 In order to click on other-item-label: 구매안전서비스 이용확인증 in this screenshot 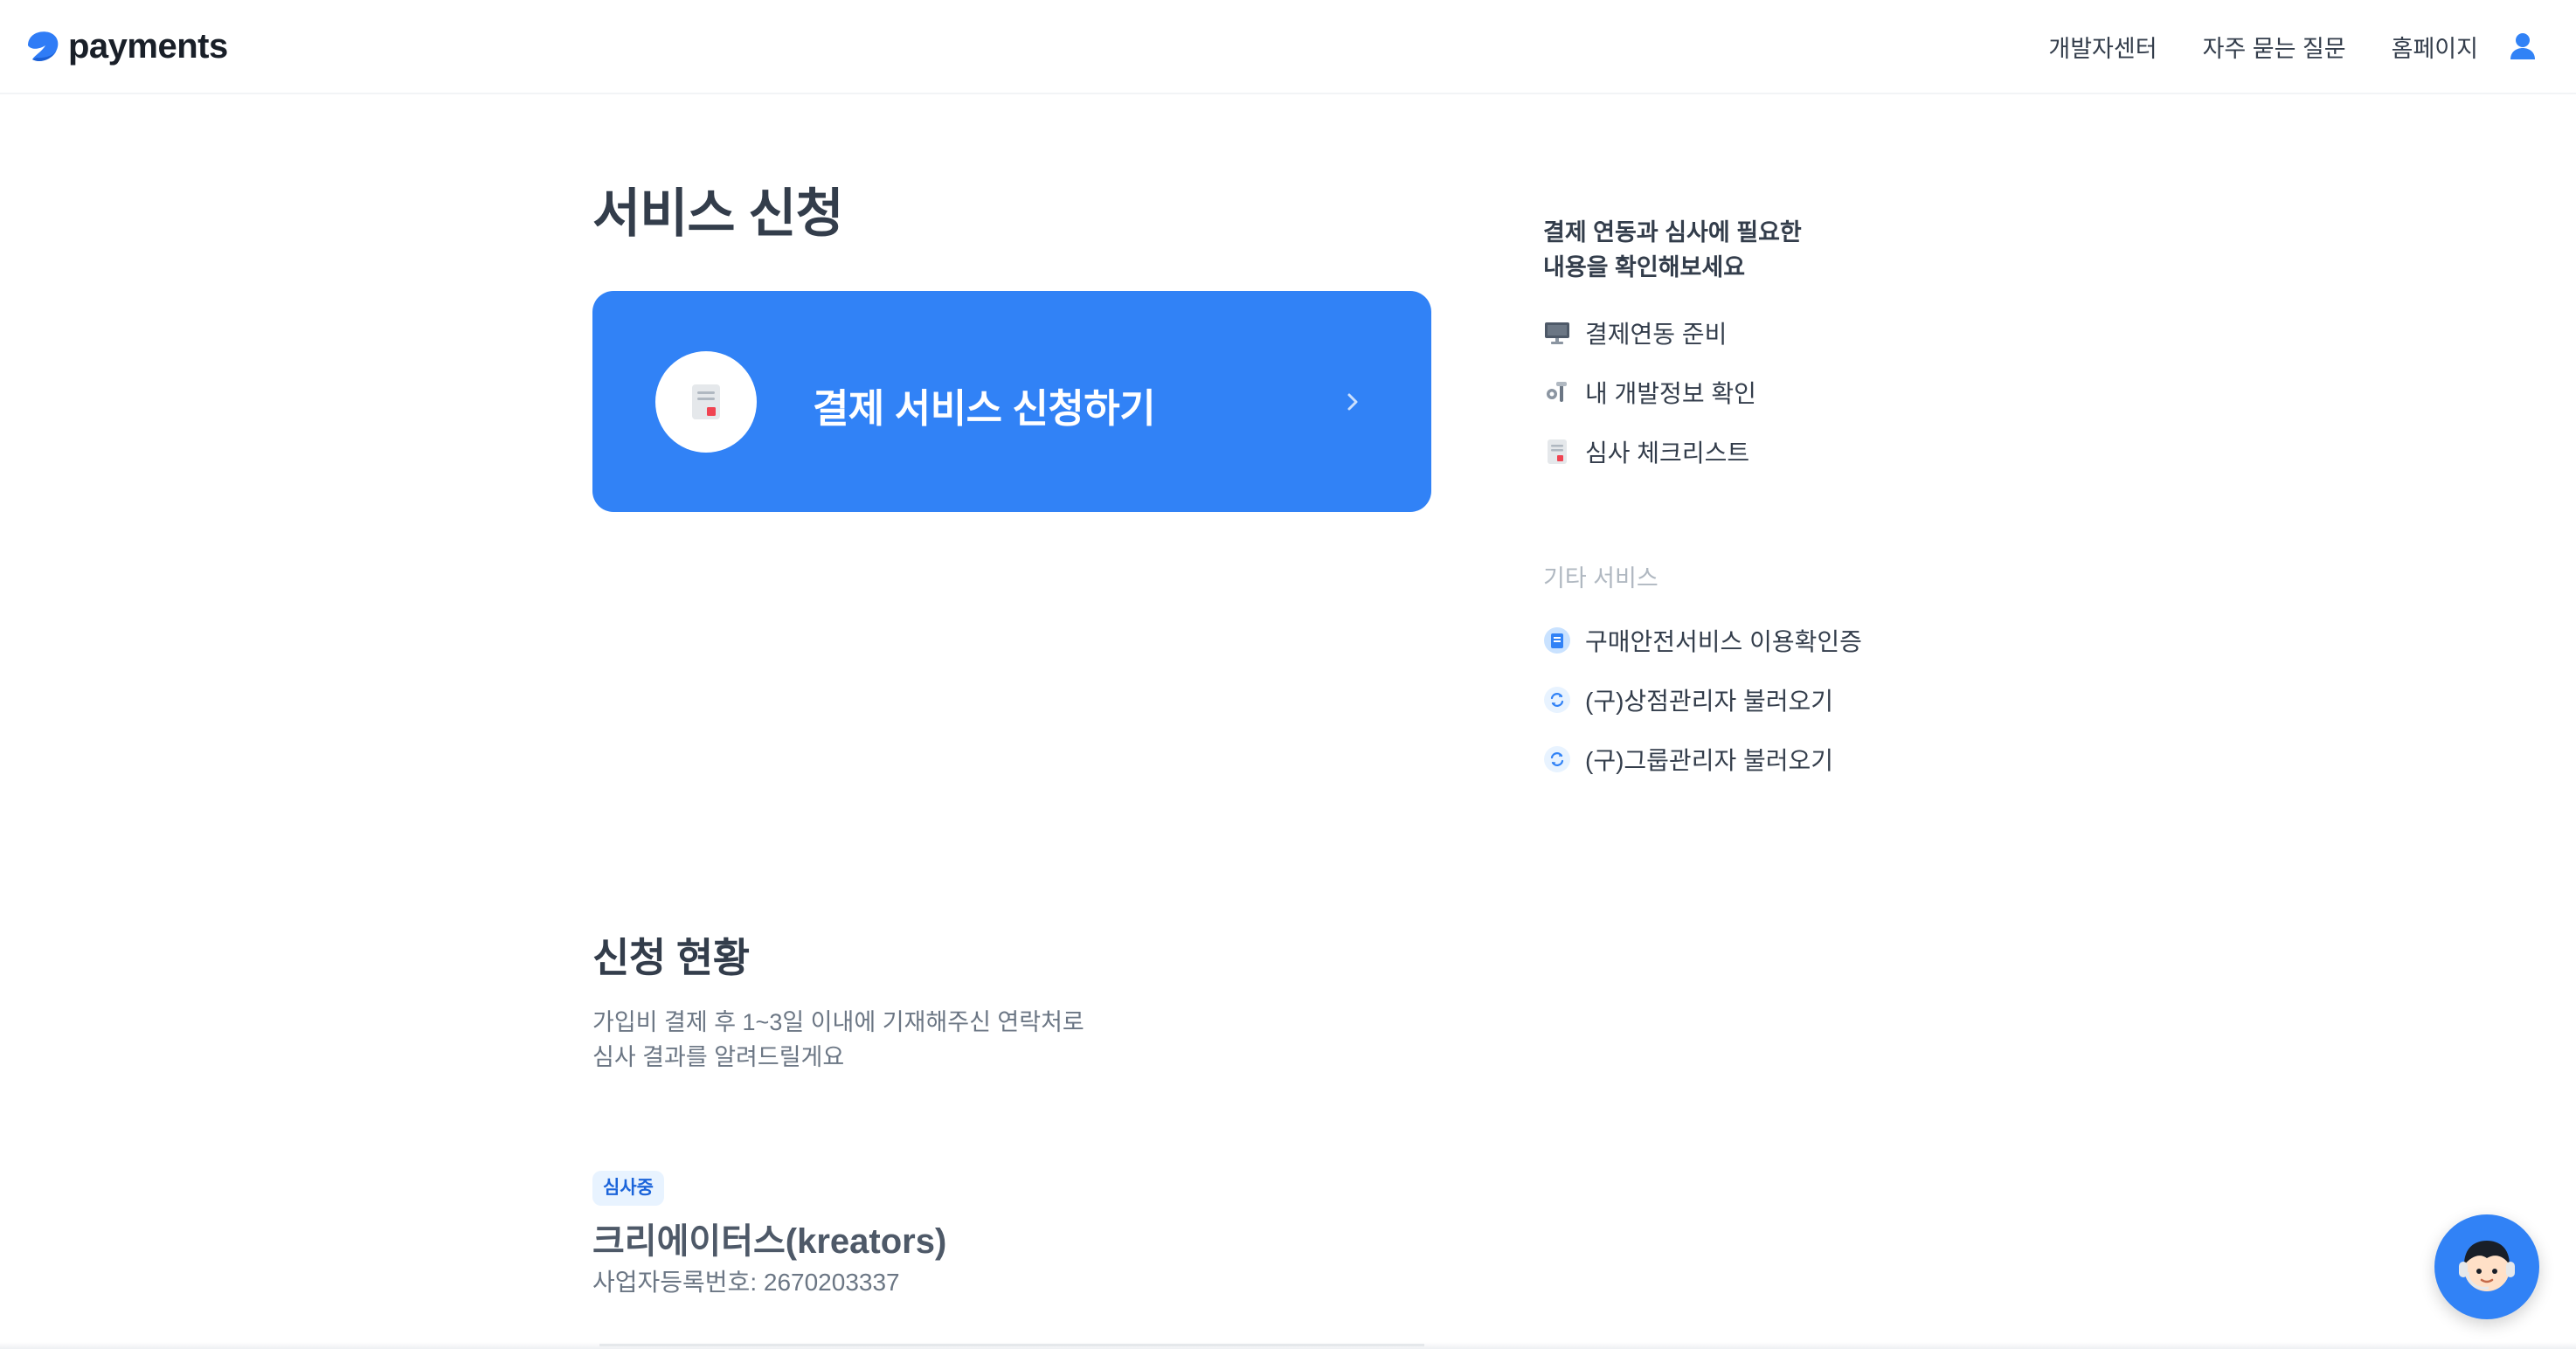, I will do `click(1723, 641)`.